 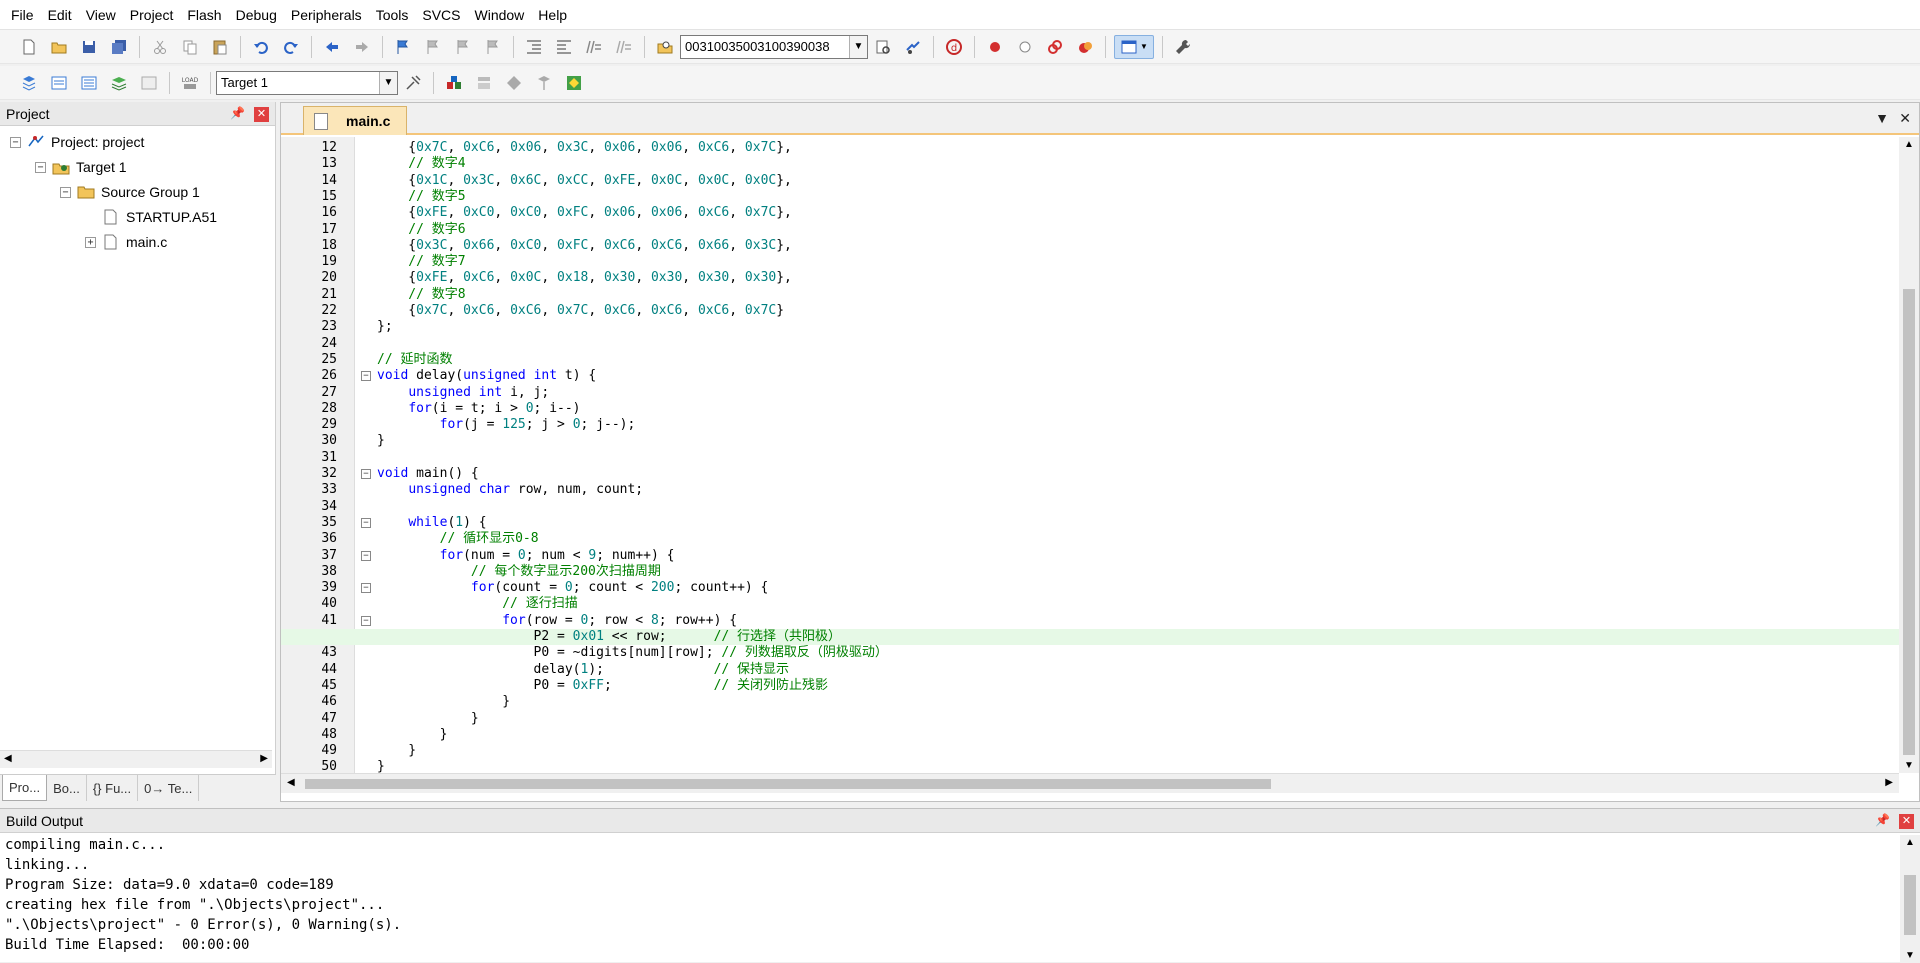 What do you see at coordinates (534, 47) in the screenshot?
I see `indent-icon` at bounding box center [534, 47].